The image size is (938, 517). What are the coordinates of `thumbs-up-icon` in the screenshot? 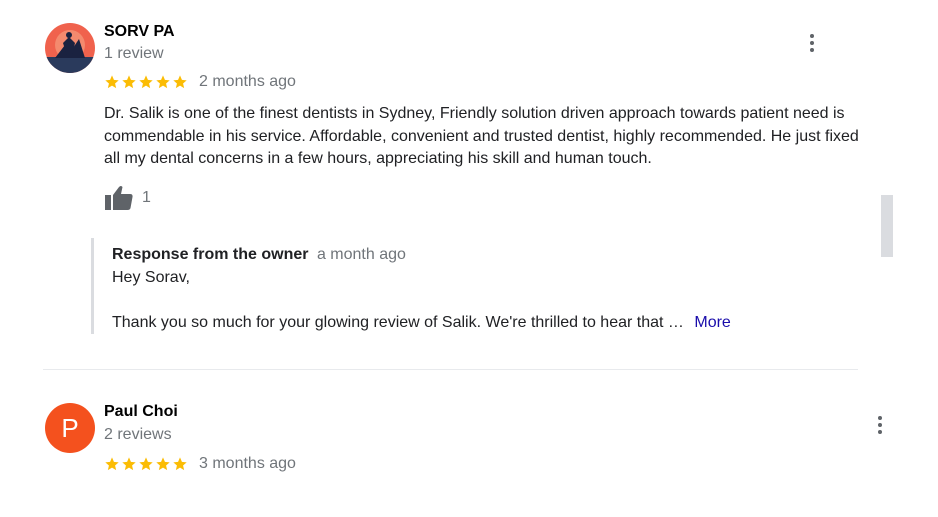 It's located at (119, 198).